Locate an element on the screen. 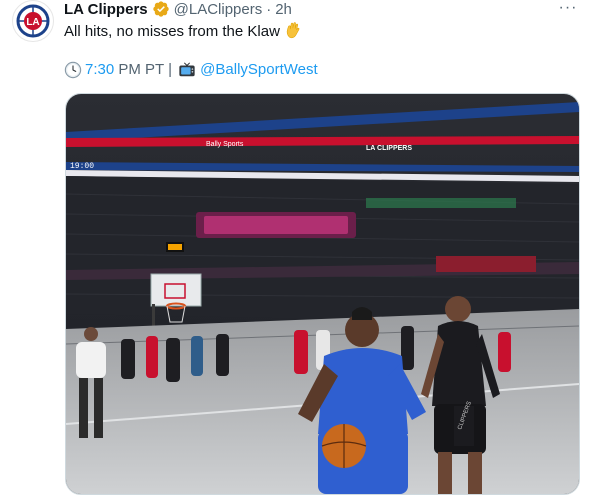  tweet-body: All hits, no misses from the Klaw is located at coordinates (172, 31).